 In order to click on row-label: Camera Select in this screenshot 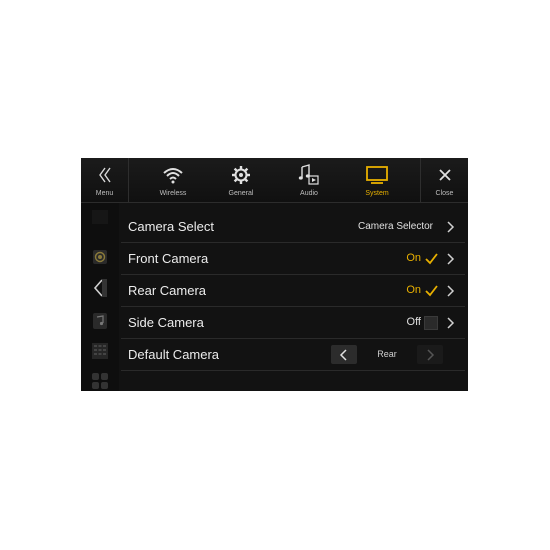, I will do `click(171, 226)`.